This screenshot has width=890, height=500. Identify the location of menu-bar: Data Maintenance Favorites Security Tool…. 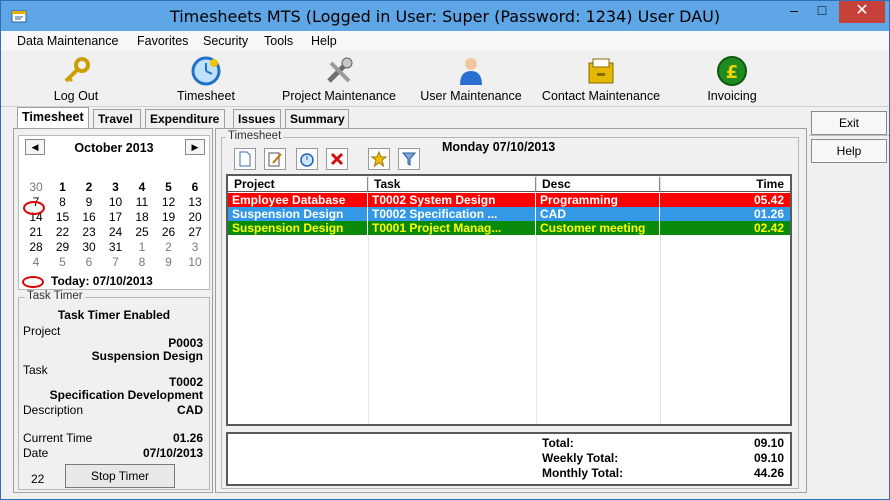
(445, 41).